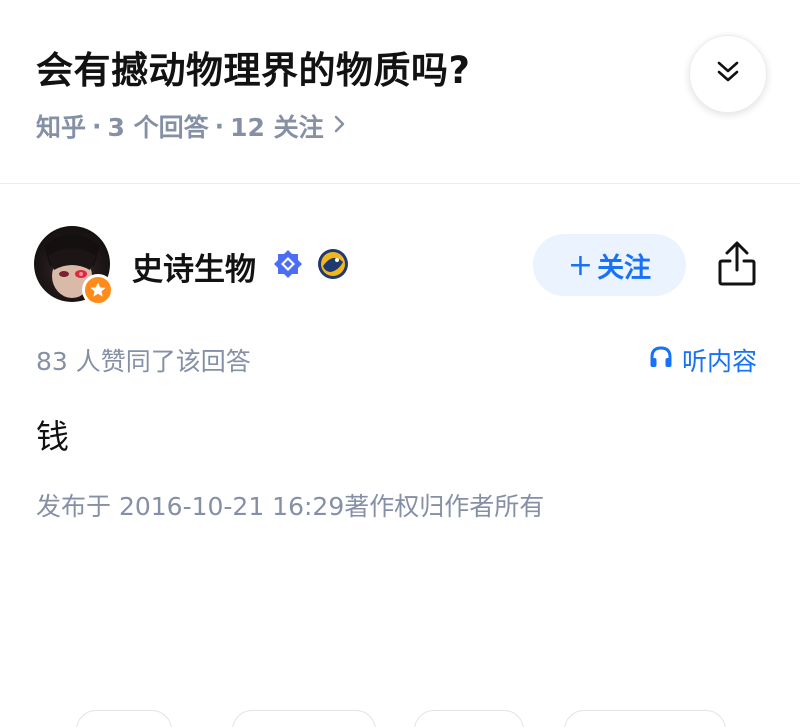 Image resolution: width=800 pixels, height=727 pixels. I want to click on chevron-right-icon, so click(340, 126).